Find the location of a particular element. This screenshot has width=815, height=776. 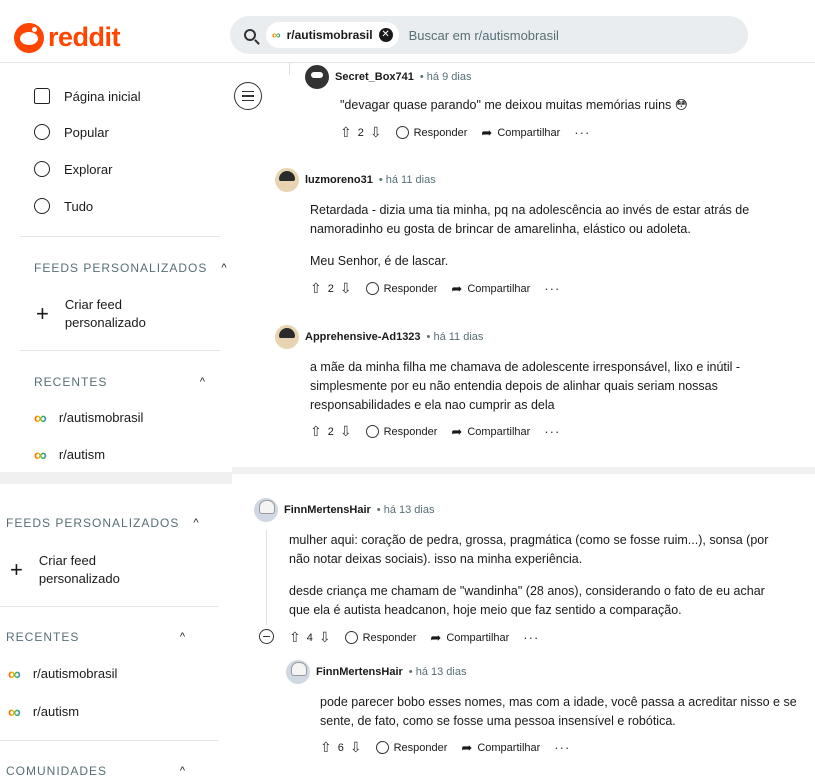

nav-explore: Explorar is located at coordinates (73, 169).